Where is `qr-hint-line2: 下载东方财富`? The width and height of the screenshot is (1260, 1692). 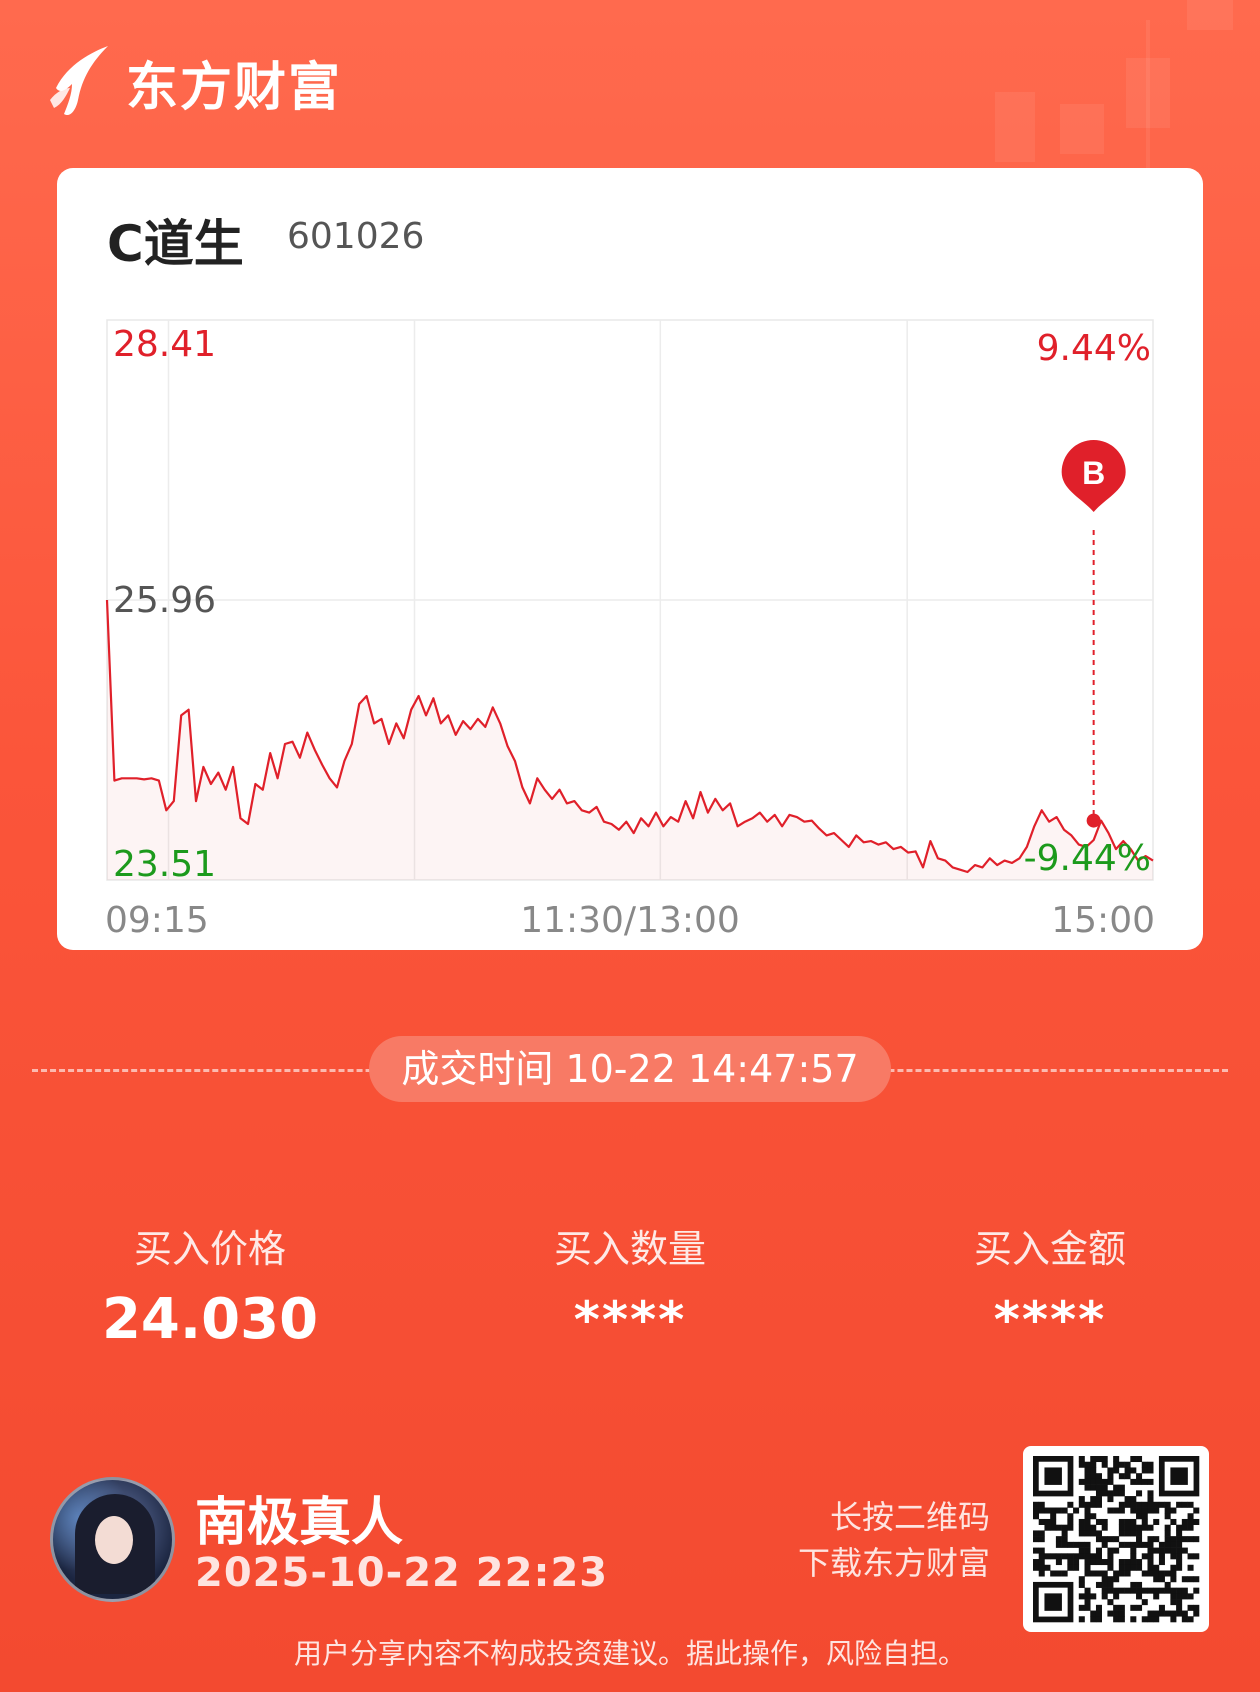
qr-hint-line2: 下载东方财富 is located at coordinates (893, 1563).